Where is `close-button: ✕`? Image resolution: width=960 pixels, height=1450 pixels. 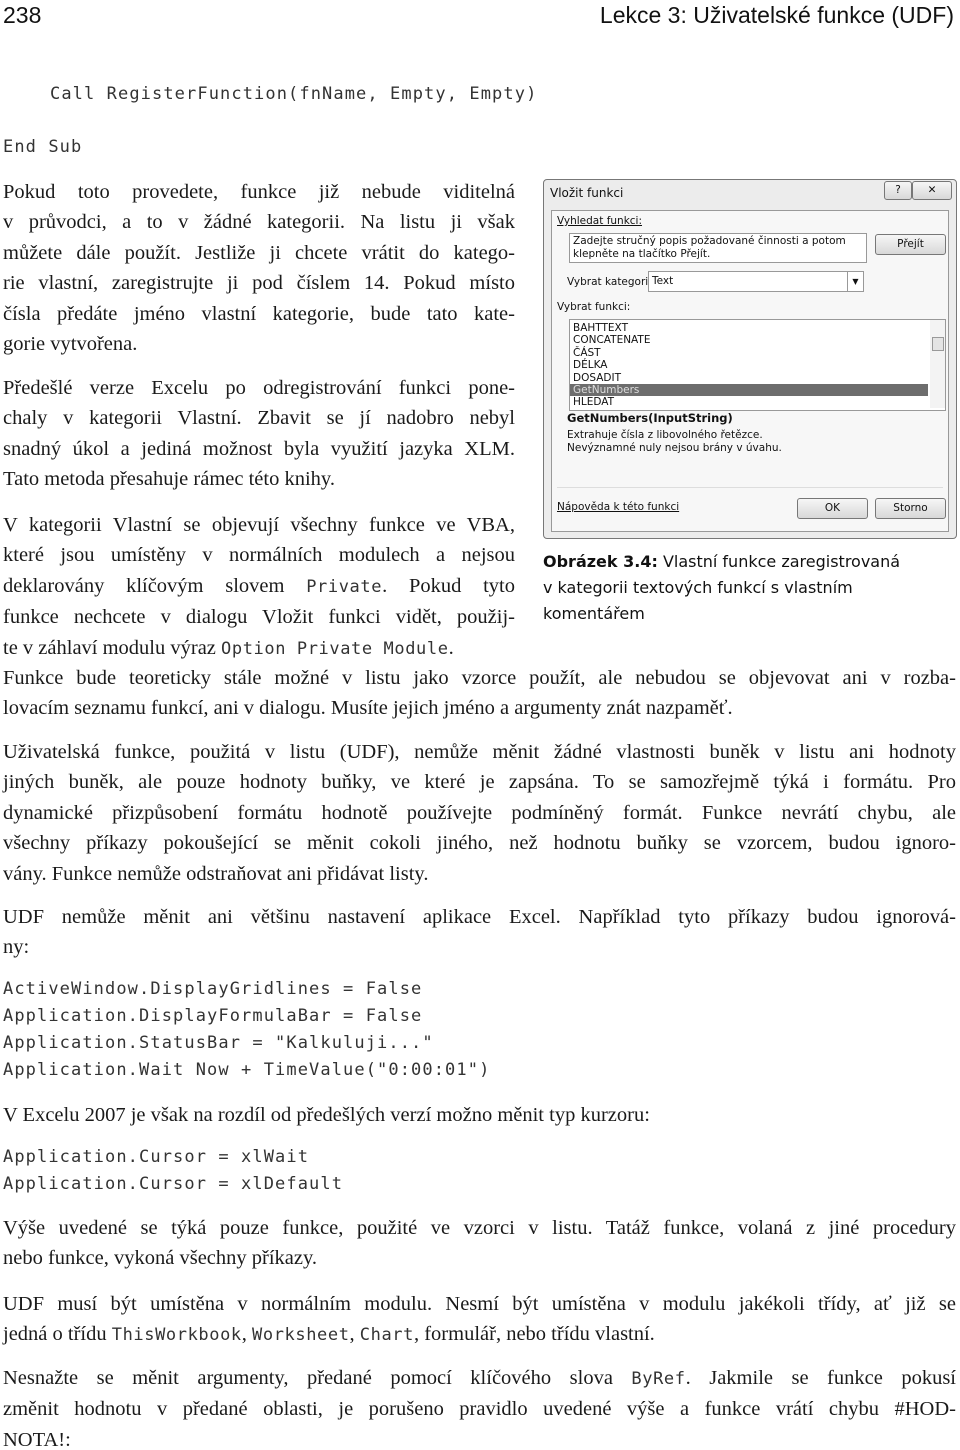
close-button: ✕ is located at coordinates (932, 190).